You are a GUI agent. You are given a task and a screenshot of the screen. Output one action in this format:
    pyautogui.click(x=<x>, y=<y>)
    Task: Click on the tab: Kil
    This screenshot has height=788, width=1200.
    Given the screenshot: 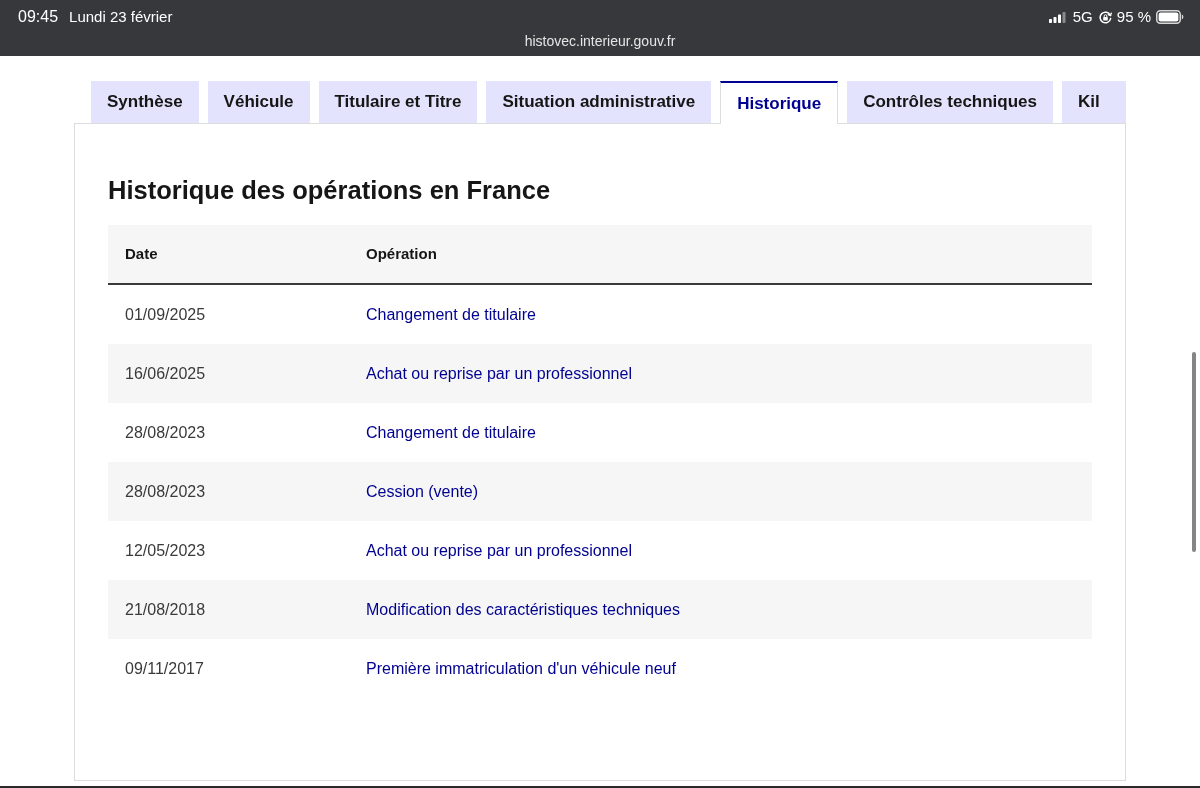 What is the action you would take?
    pyautogui.click(x=1094, y=102)
    